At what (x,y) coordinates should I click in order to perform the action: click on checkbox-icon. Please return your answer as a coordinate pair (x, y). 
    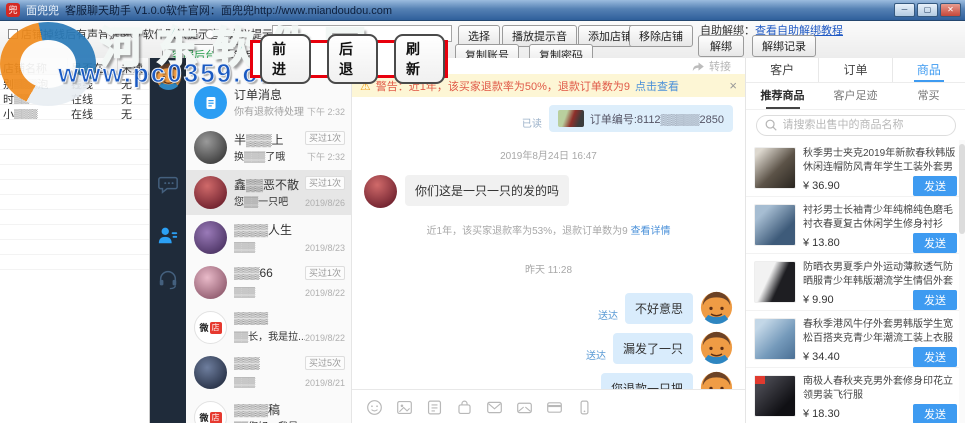
    Looking at the image, I should click on (13, 34).